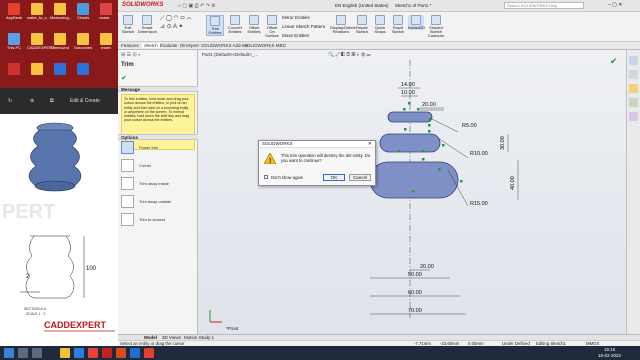  What do you see at coordinates (158, 166) in the screenshot?
I see `option-corner: Corner` at bounding box center [158, 166].